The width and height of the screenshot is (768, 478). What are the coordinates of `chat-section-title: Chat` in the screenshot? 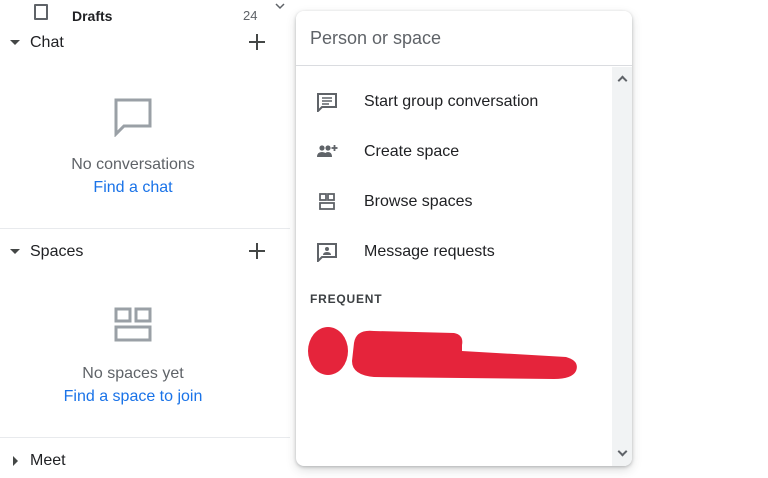 It's located at (47, 42).